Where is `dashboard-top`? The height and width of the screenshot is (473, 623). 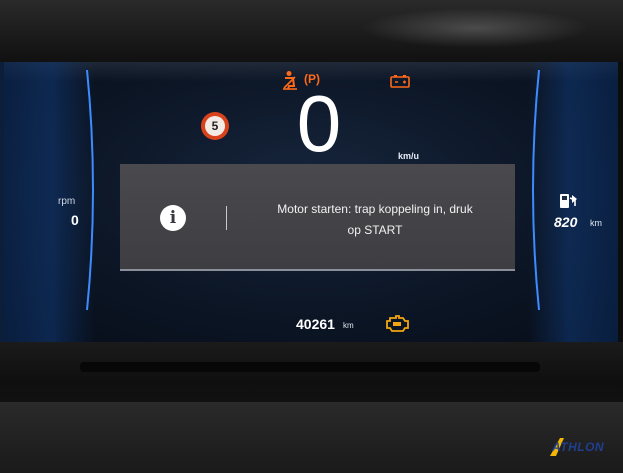
dashboard-top is located at coordinates (311, 31).